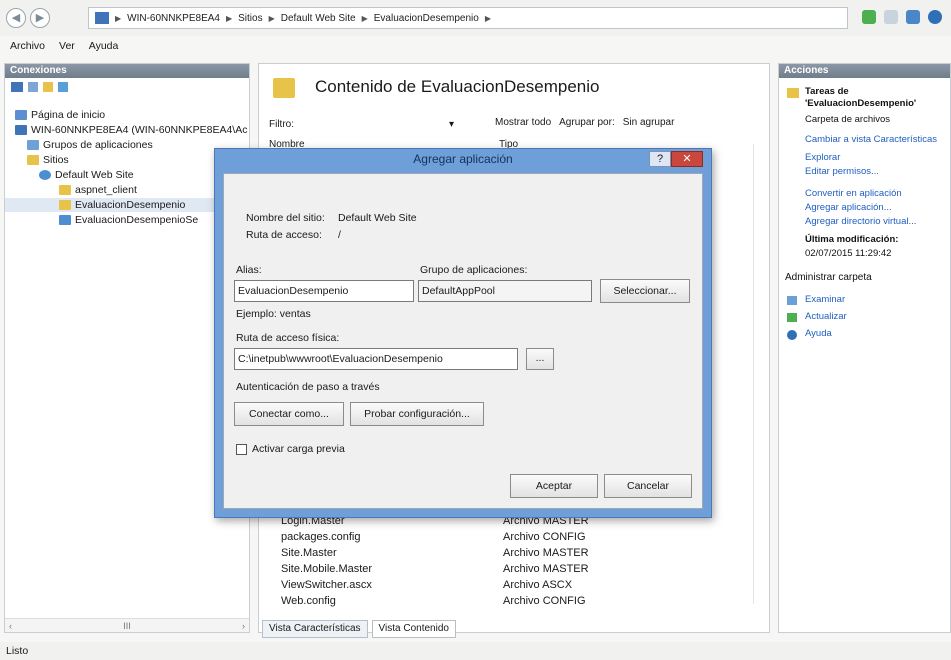  I want to click on cancel-button: Cancelar, so click(648, 486).